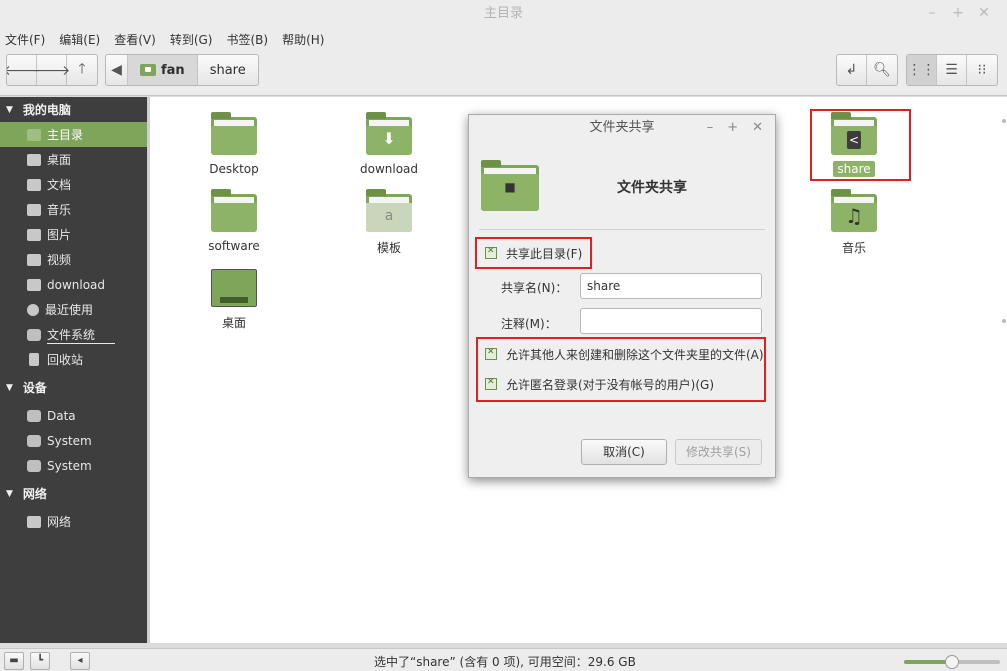 This screenshot has width=1007, height=671. What do you see at coordinates (34, 134) in the screenshot?
I see `home-icon` at bounding box center [34, 134].